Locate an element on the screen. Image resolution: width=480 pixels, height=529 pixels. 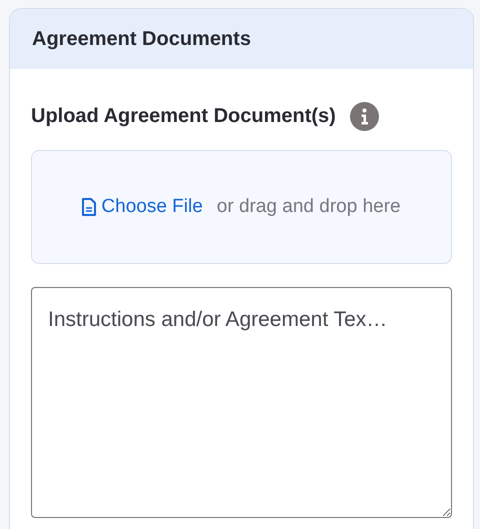
drop-hint: or drag and drop here is located at coordinates (308, 207).